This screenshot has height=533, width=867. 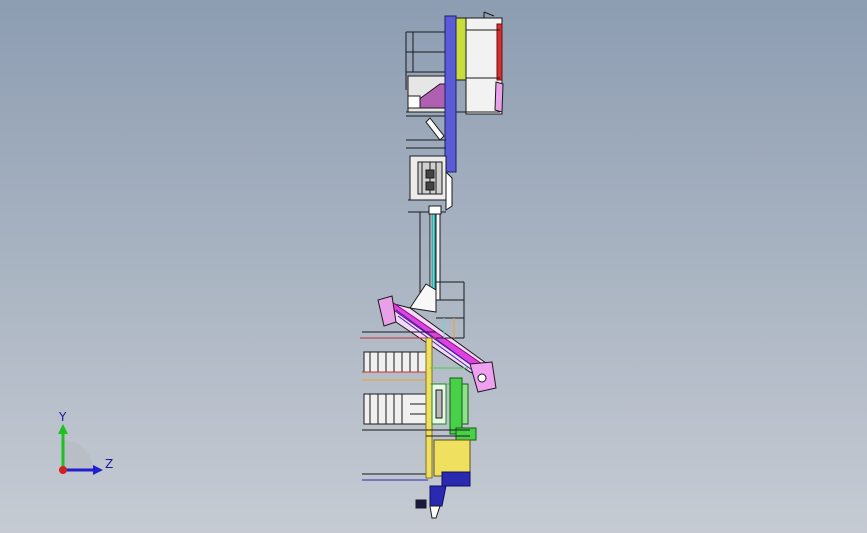 I want to click on axis-triad: Y Z, so click(x=85, y=442).